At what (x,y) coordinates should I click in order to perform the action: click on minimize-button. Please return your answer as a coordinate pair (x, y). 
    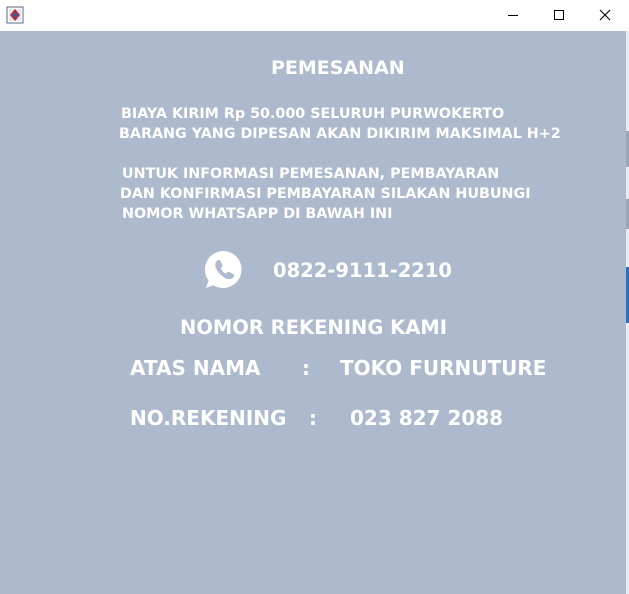
    Looking at the image, I should click on (513, 15).